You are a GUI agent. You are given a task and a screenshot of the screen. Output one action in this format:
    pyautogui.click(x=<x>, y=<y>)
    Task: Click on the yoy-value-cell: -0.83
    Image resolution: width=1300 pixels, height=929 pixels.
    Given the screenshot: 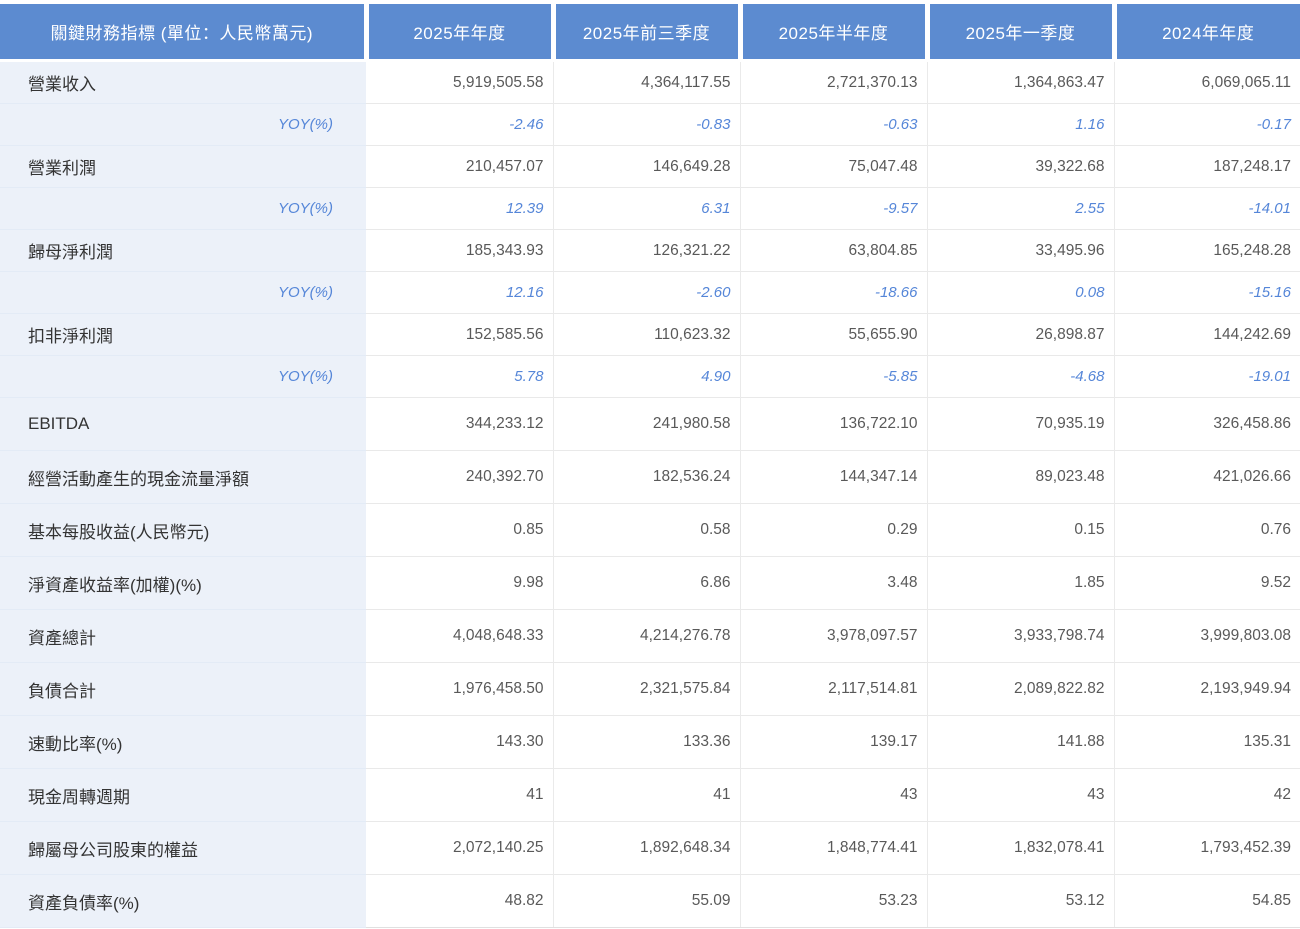 What is the action you would take?
    pyautogui.click(x=646, y=124)
    